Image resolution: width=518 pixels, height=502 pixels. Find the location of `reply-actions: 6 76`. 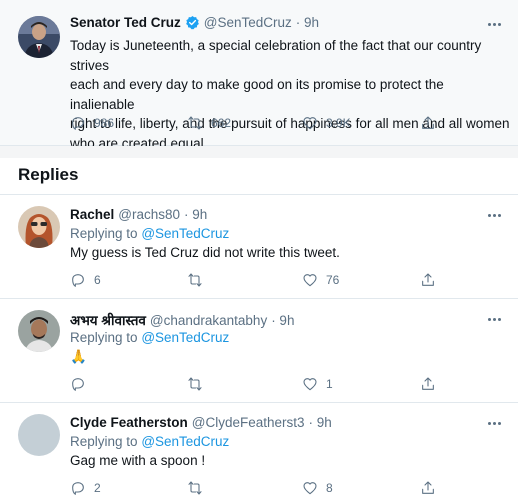

reply-actions: 6 76 is located at coordinates (290, 281).